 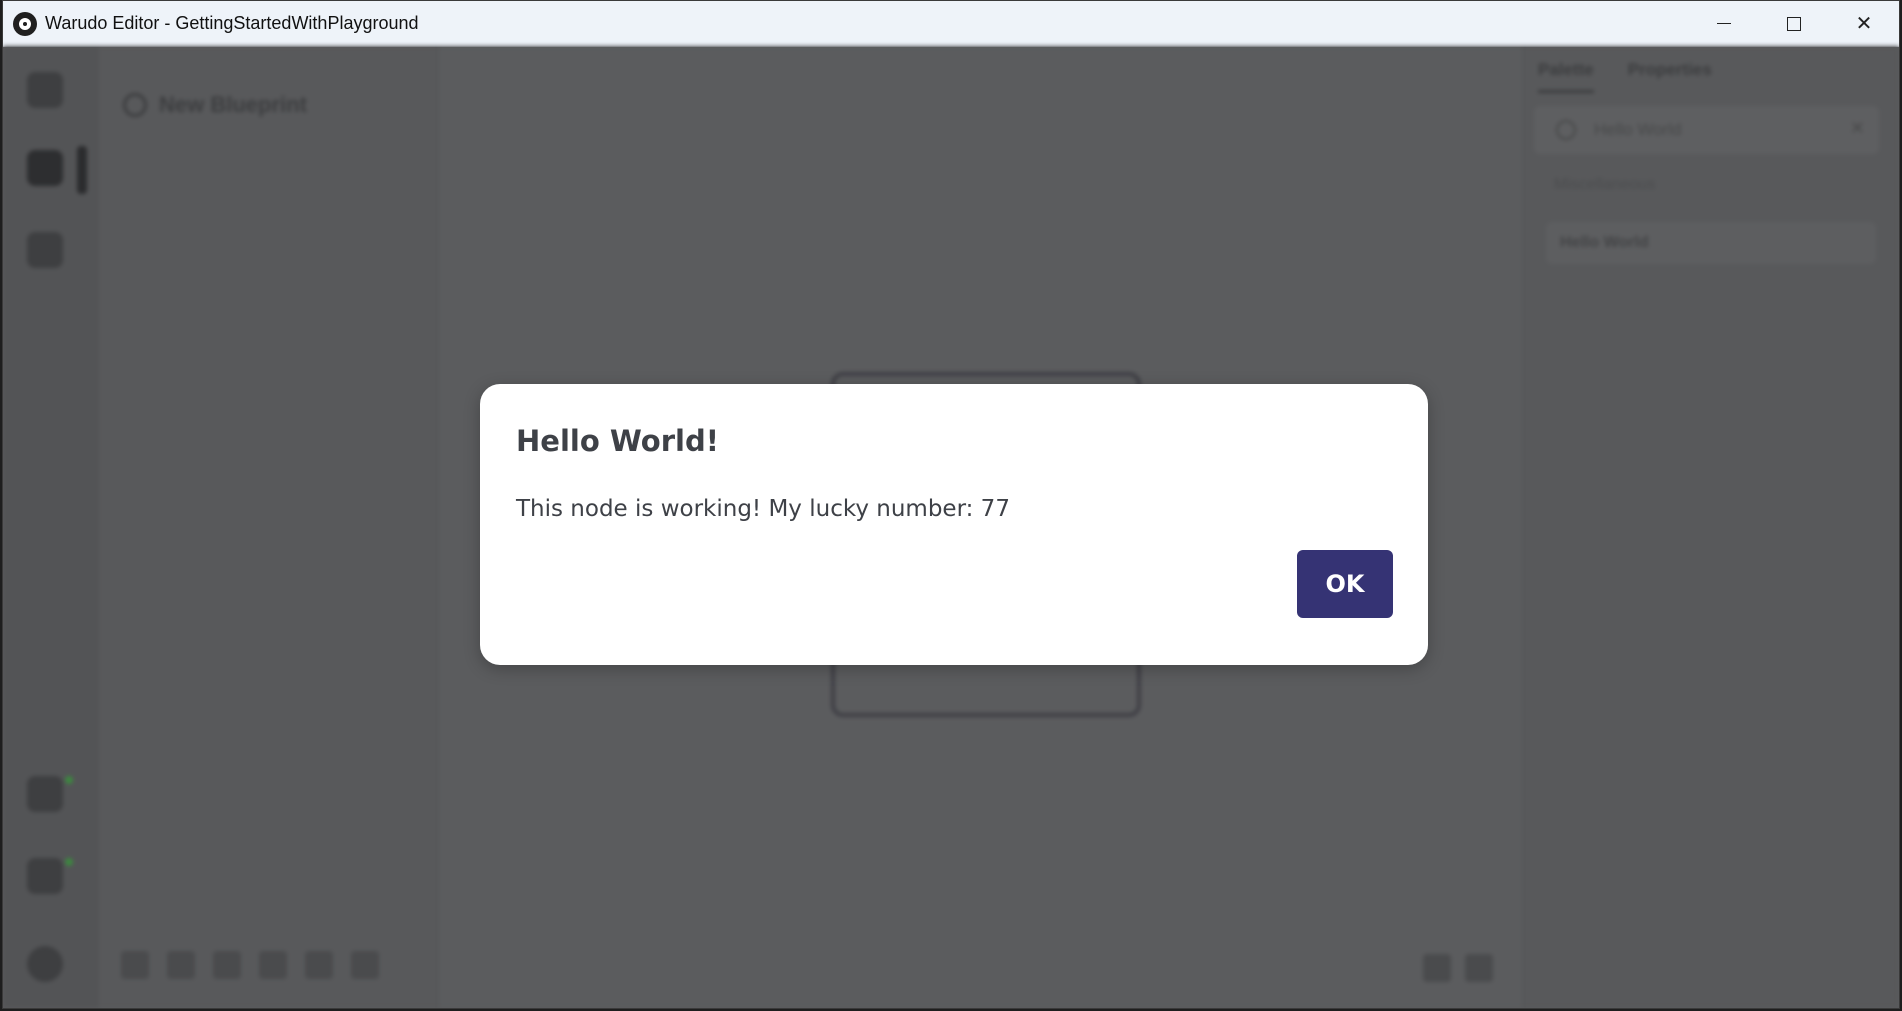 What do you see at coordinates (1638, 129) in the screenshot?
I see `search-value: Hello World` at bounding box center [1638, 129].